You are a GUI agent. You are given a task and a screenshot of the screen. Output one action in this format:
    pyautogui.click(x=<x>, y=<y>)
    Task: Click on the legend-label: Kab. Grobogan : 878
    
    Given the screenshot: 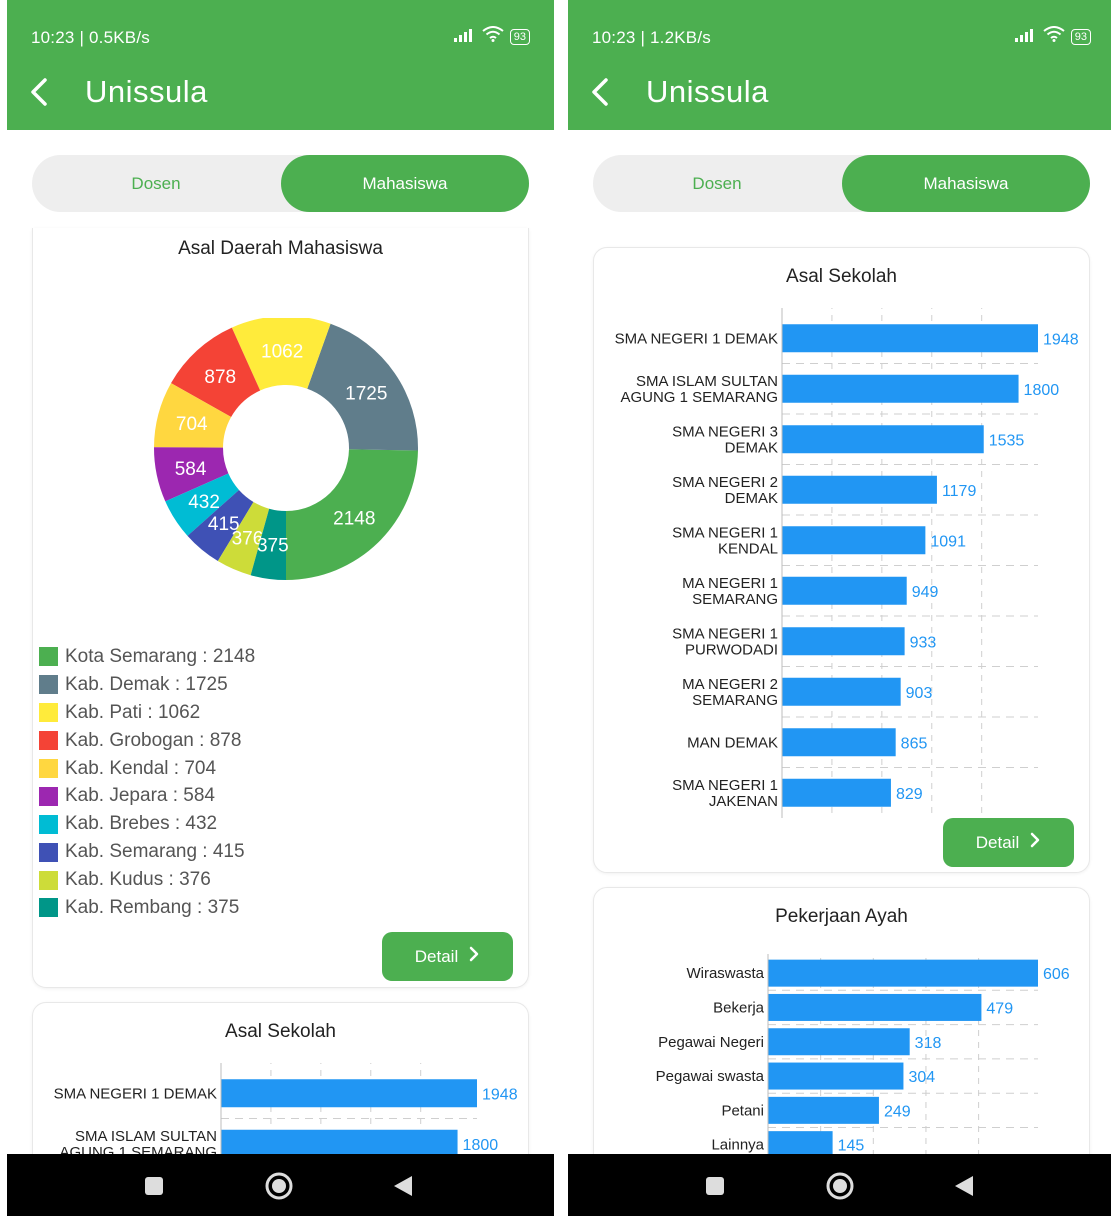 What is the action you would take?
    pyautogui.click(x=153, y=740)
    